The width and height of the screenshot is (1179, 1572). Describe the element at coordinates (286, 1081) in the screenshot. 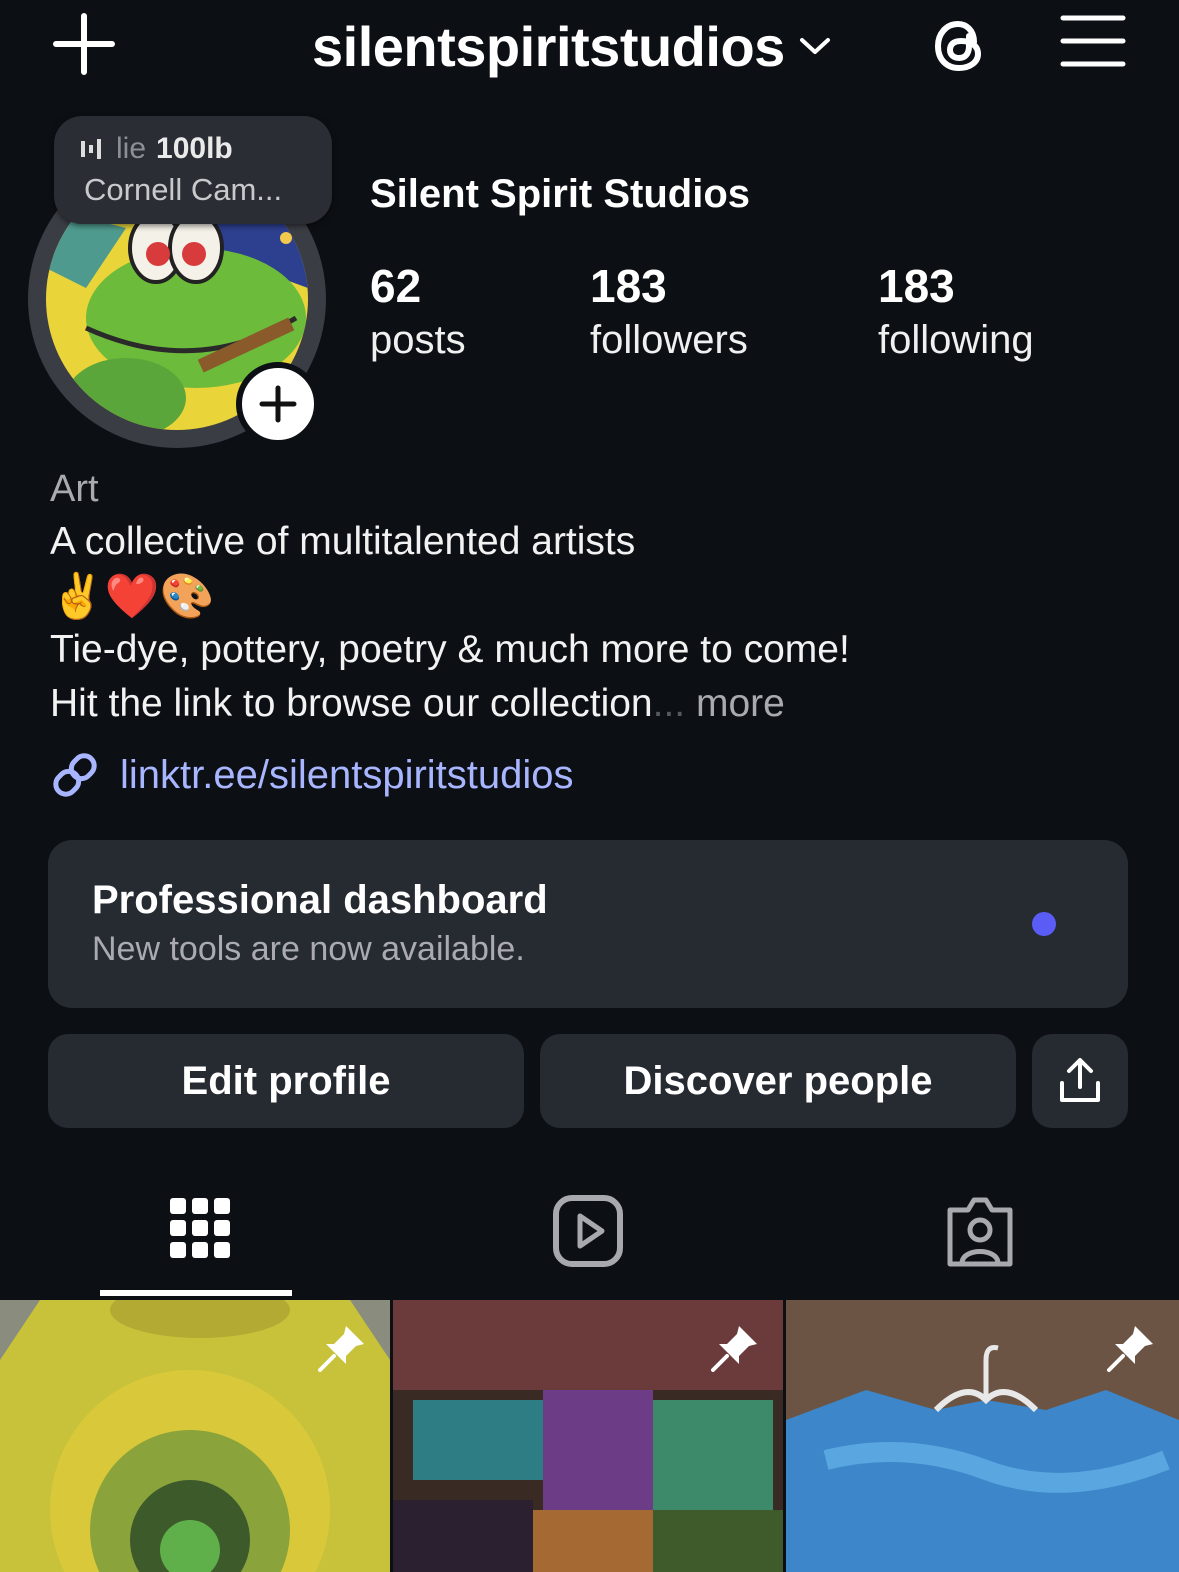

I see `edit-profile-button: Edit profile` at that location.